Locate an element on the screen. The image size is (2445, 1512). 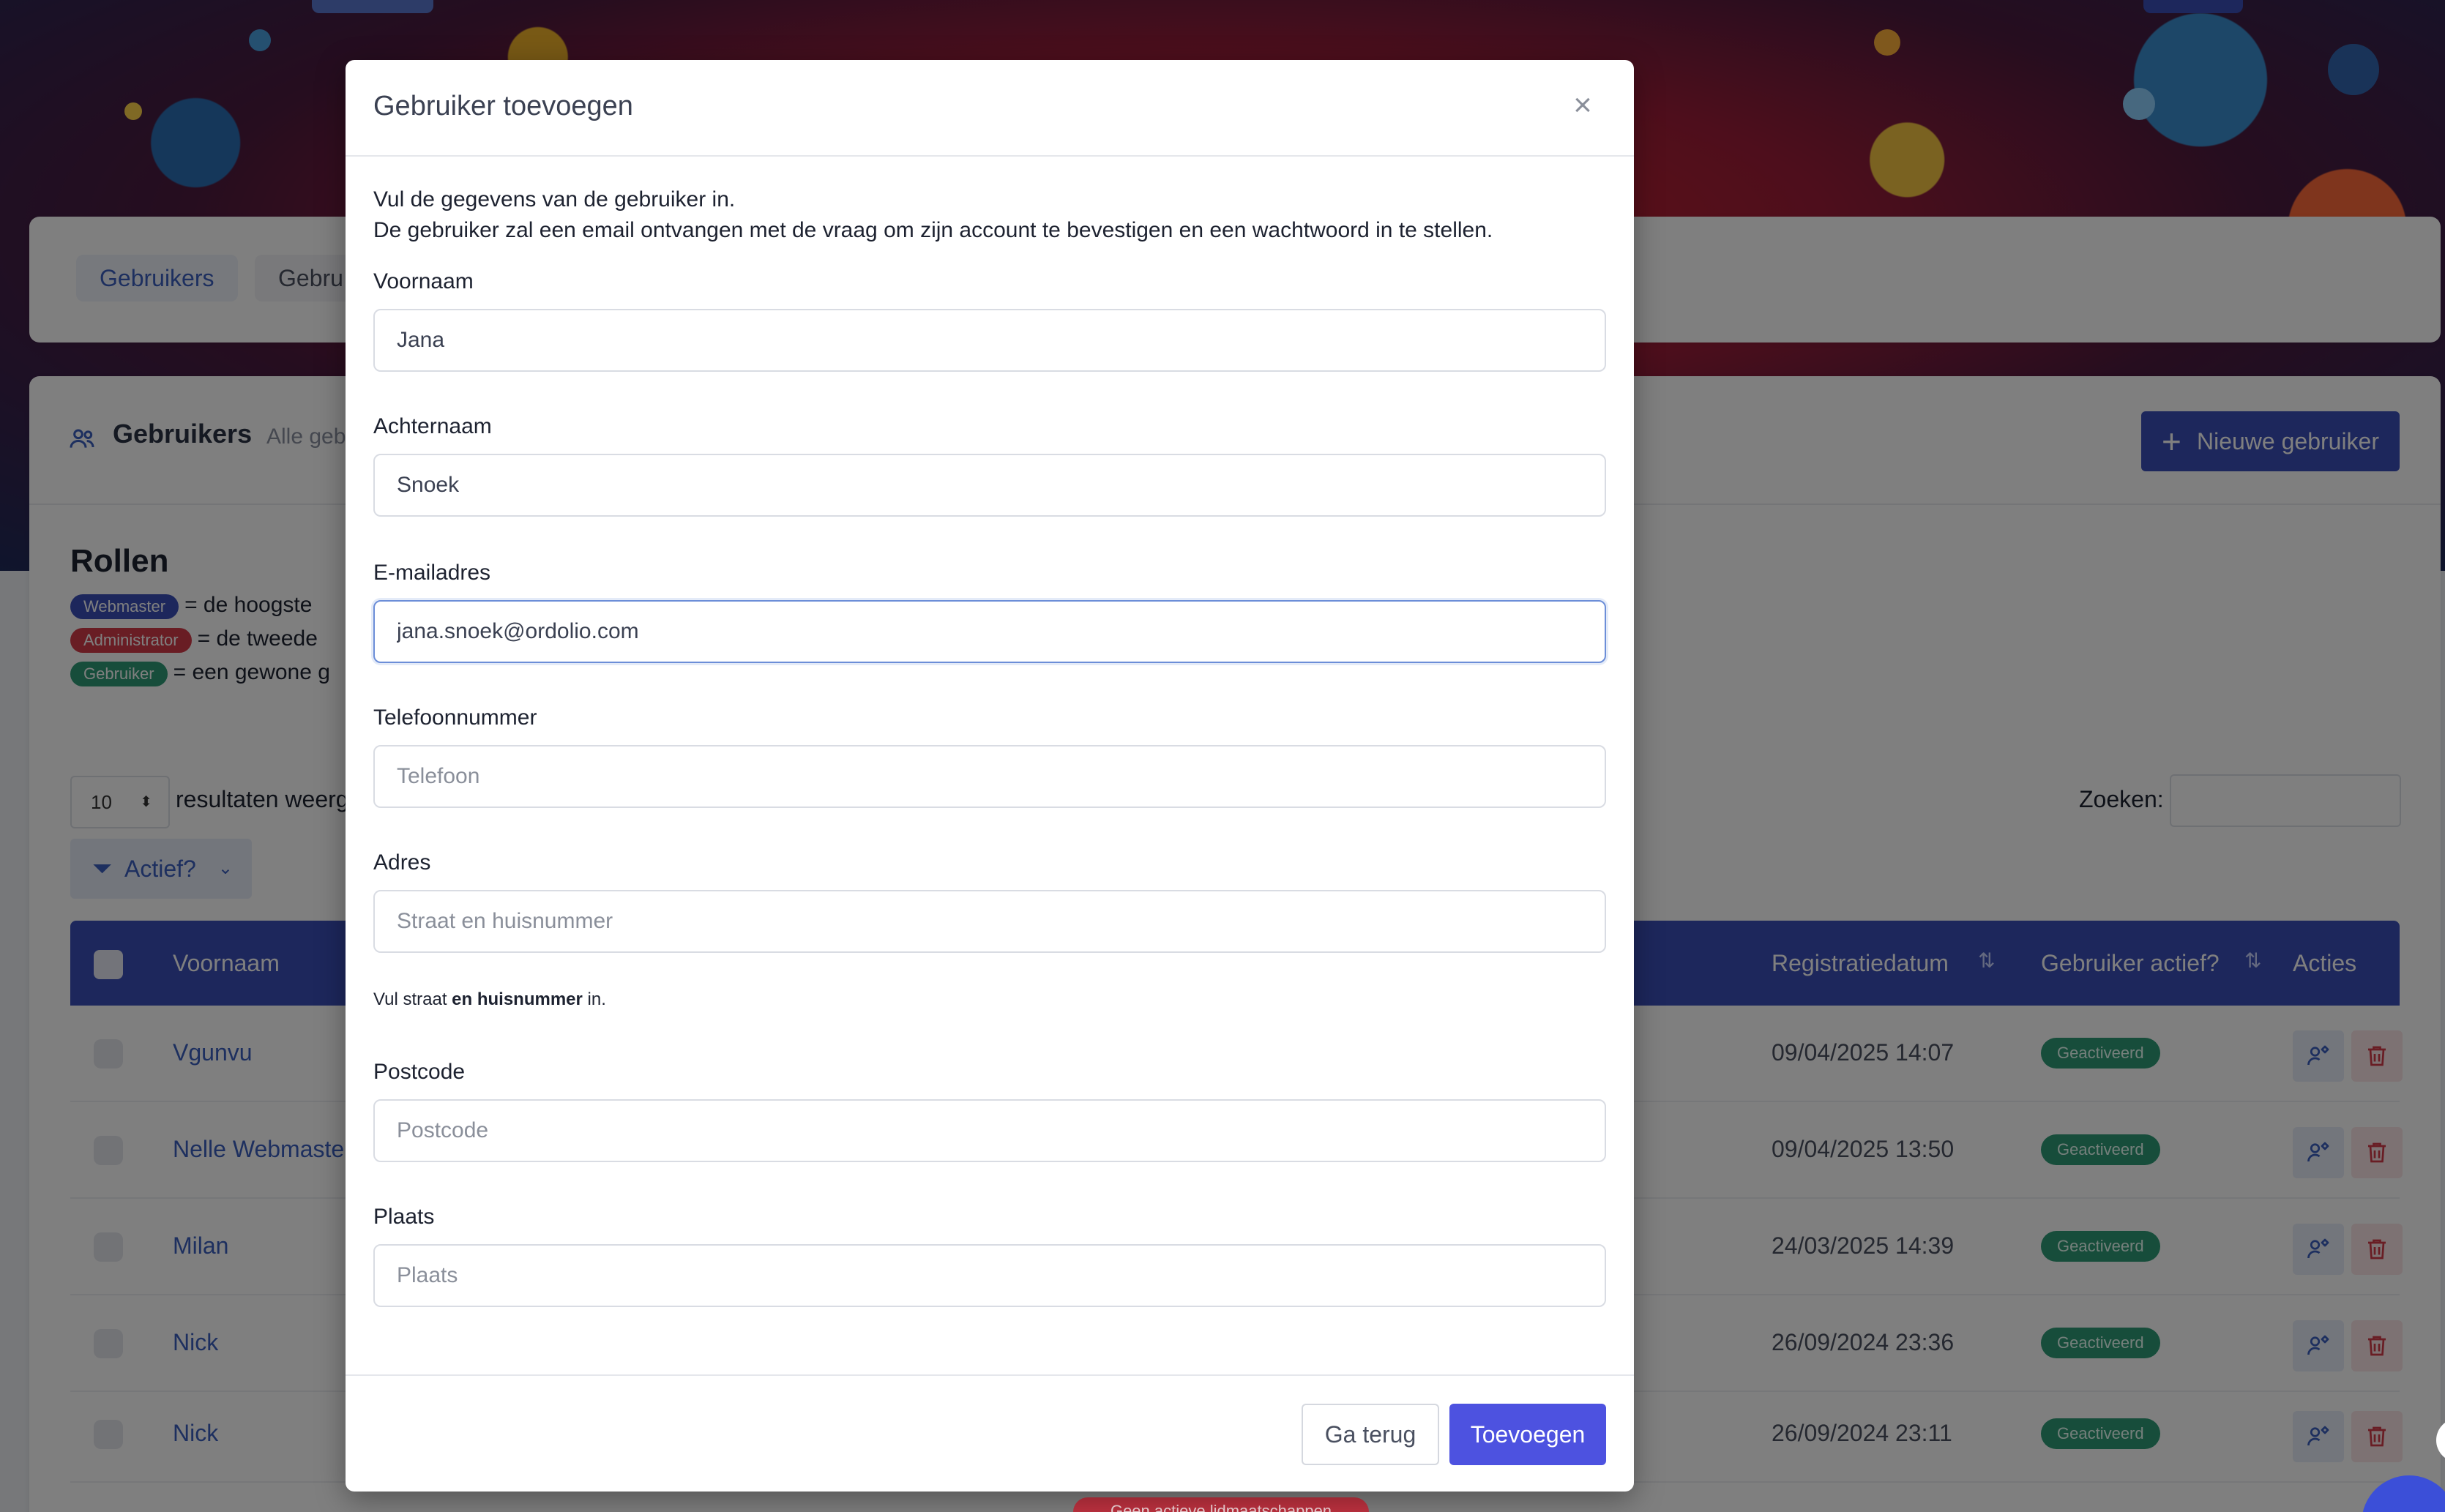
hint-post: in. is located at coordinates (594, 999).